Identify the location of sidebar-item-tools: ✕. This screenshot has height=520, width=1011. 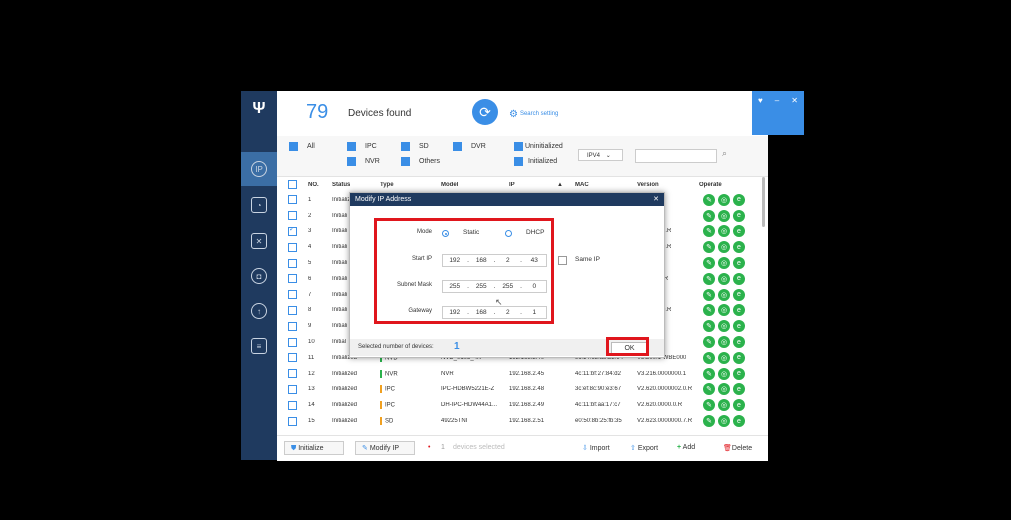
(259, 241).